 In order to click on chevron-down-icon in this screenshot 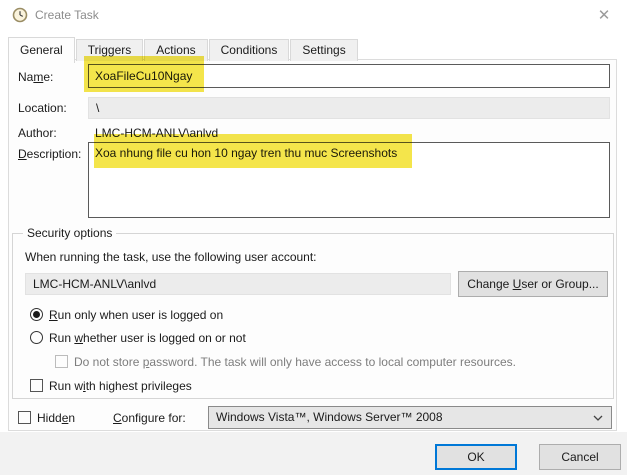, I will do `click(598, 418)`.